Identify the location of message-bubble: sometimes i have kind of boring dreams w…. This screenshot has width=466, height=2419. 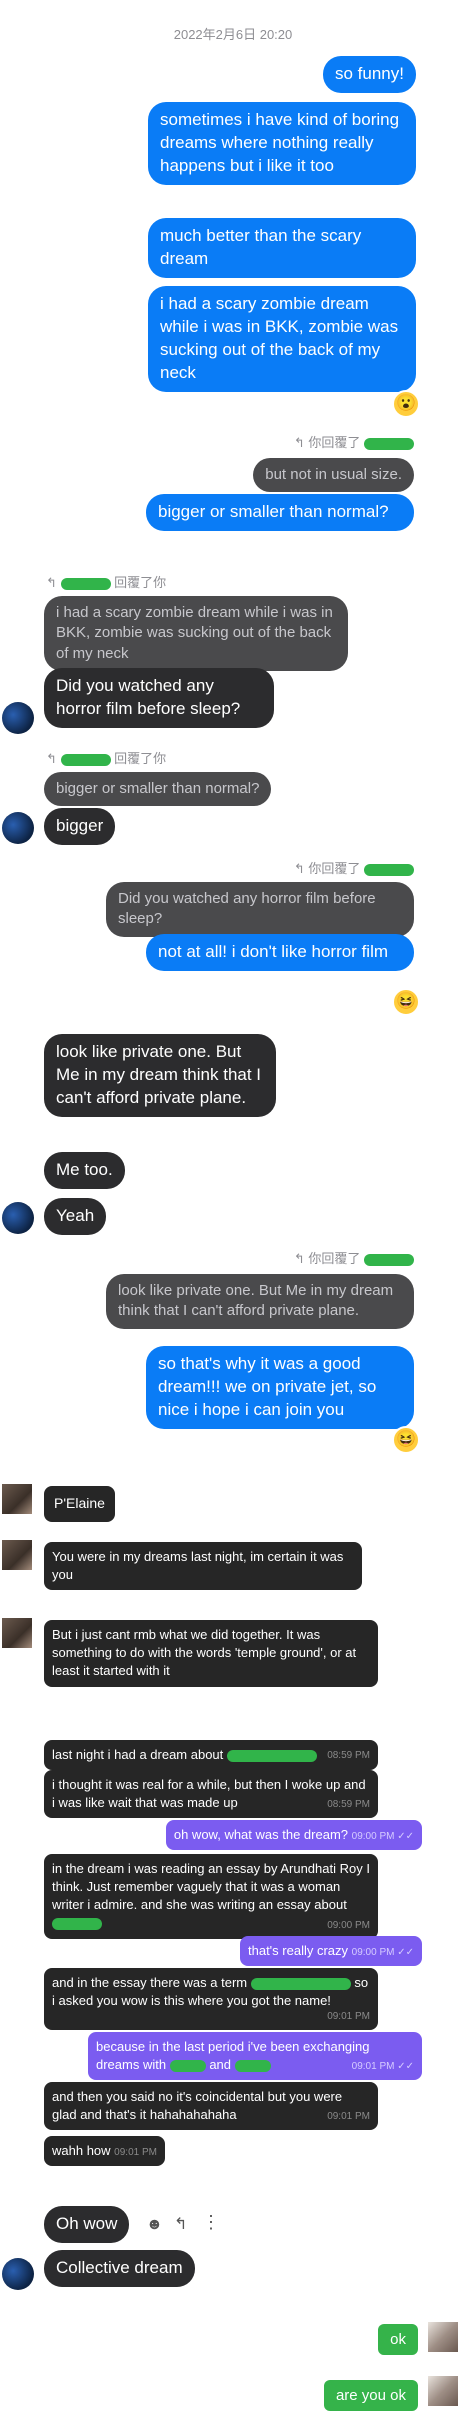
(282, 143).